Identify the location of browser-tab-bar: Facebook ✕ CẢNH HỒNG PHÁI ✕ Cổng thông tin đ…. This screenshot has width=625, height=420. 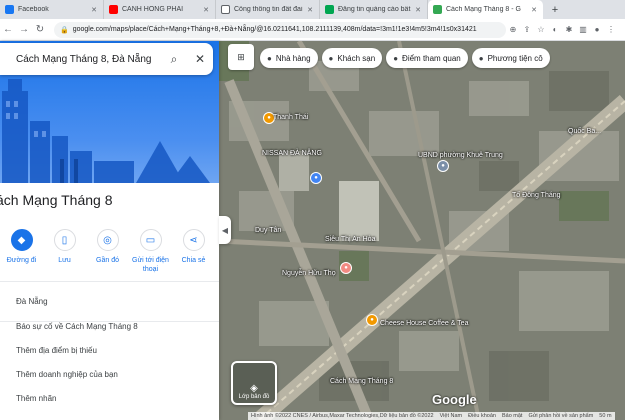
(312, 9).